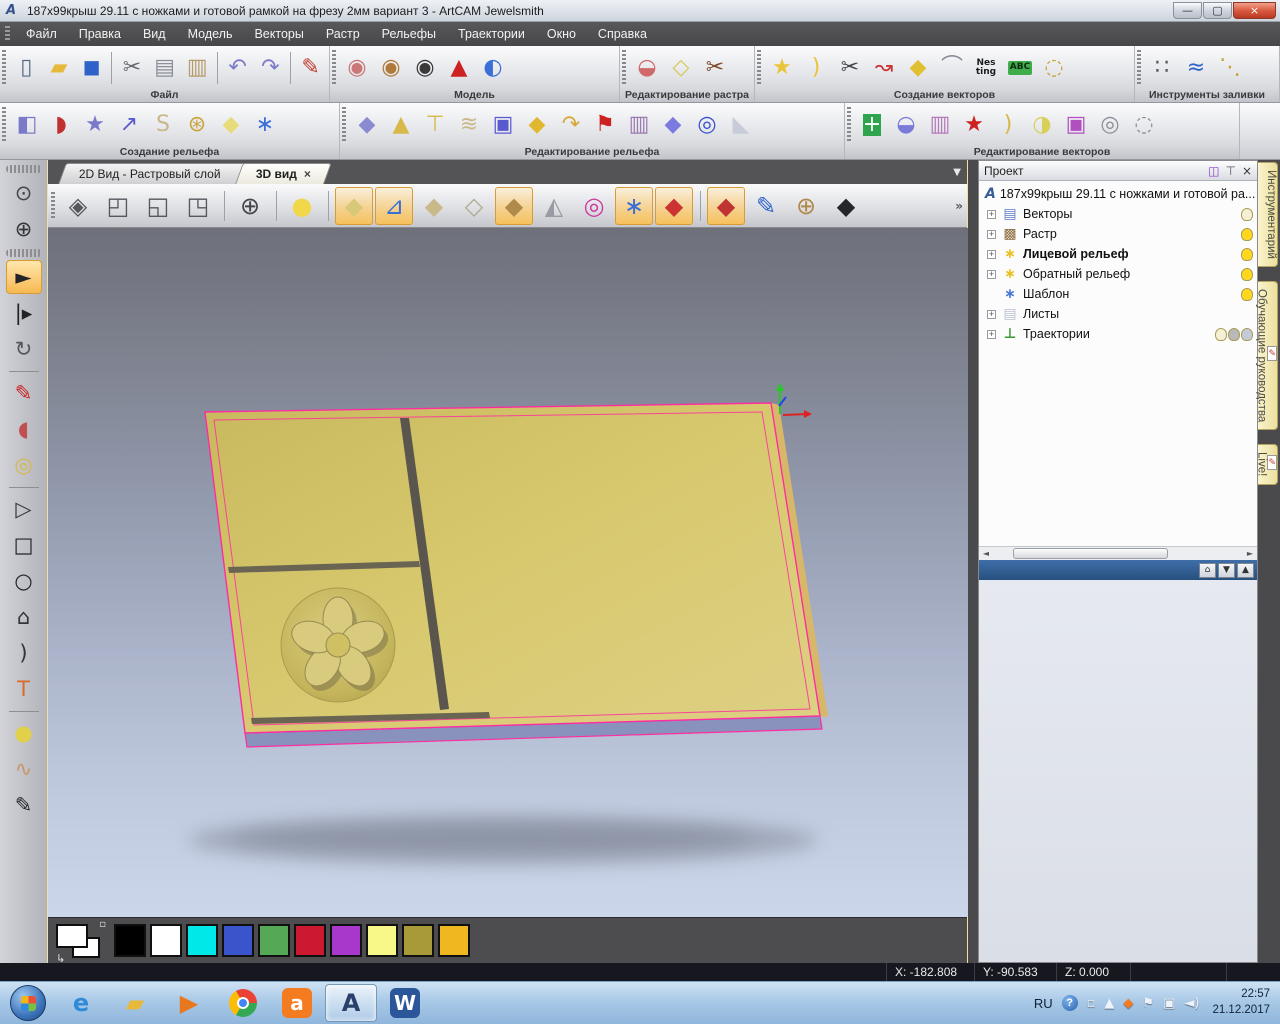 Image resolution: width=1280 pixels, height=1024 pixels. What do you see at coordinates (1090, 553) in the screenshot?
I see `scrollbar-thumb` at bounding box center [1090, 553].